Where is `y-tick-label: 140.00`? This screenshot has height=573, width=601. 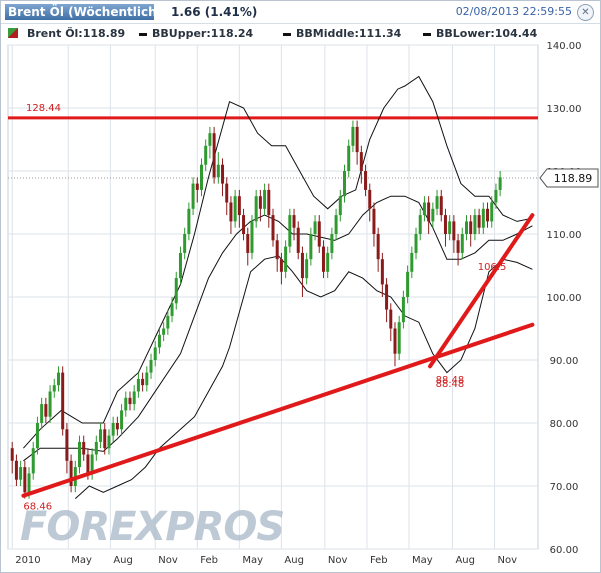 y-tick-label: 140.00 is located at coordinates (564, 46).